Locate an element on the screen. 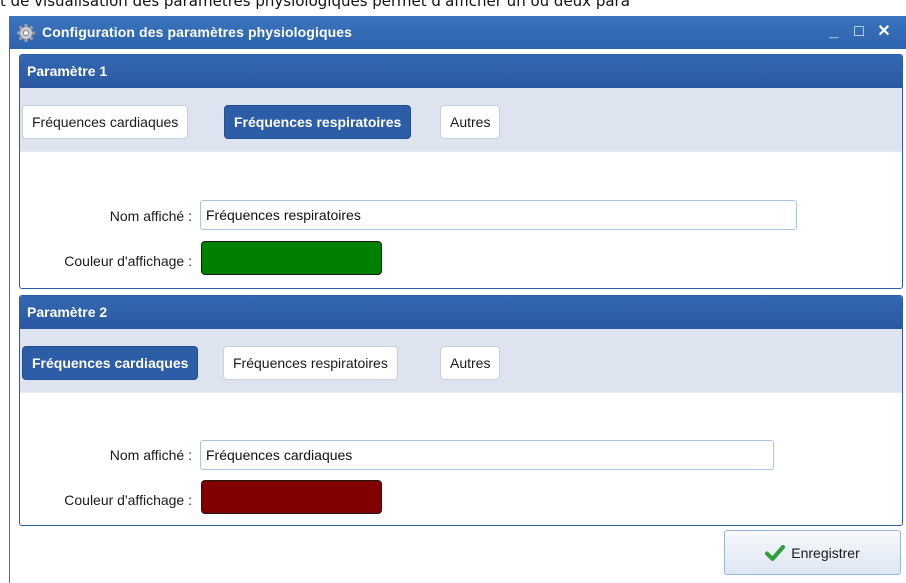  save-button-label: Enregistrer is located at coordinates (825, 552).